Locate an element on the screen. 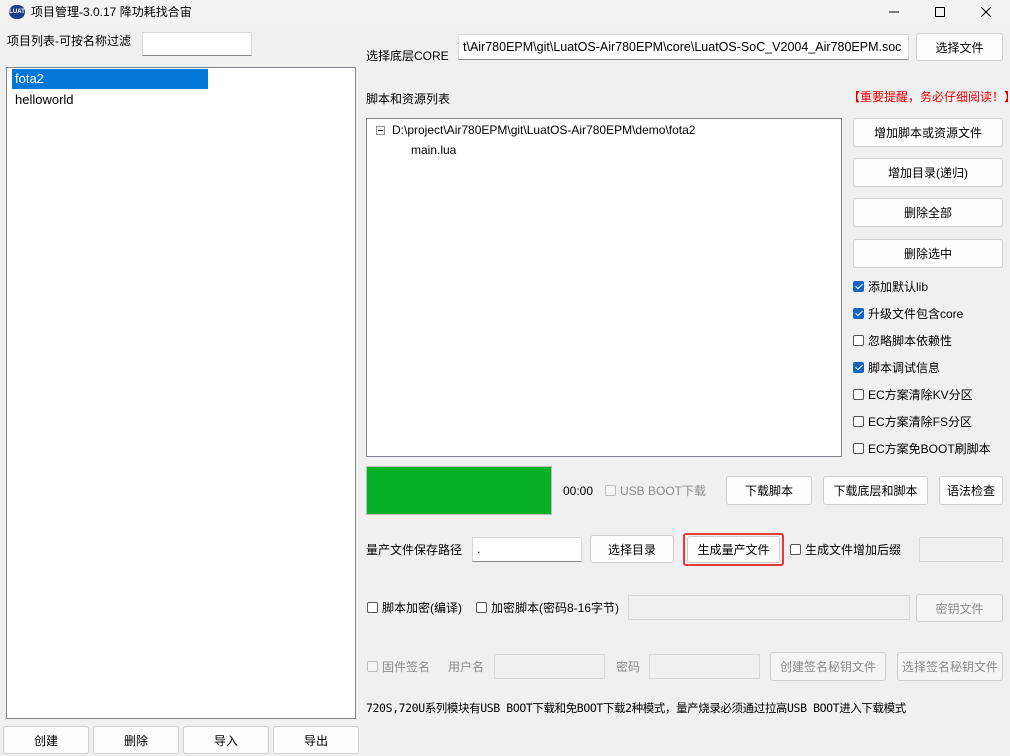 Image resolution: width=1010 pixels, height=756 pixels. key-file-button: 密钥文件 is located at coordinates (959, 608).